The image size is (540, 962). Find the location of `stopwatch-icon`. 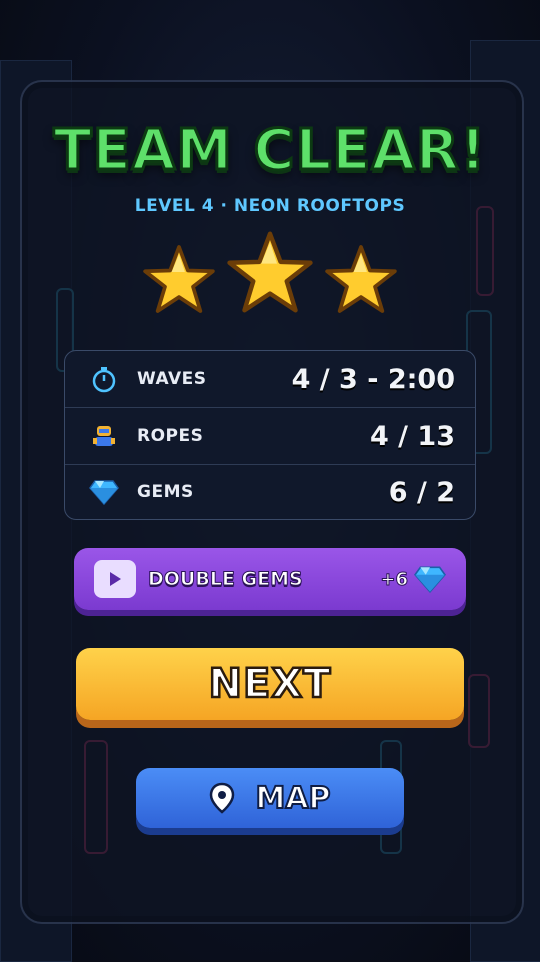

stopwatch-icon is located at coordinates (104, 379).